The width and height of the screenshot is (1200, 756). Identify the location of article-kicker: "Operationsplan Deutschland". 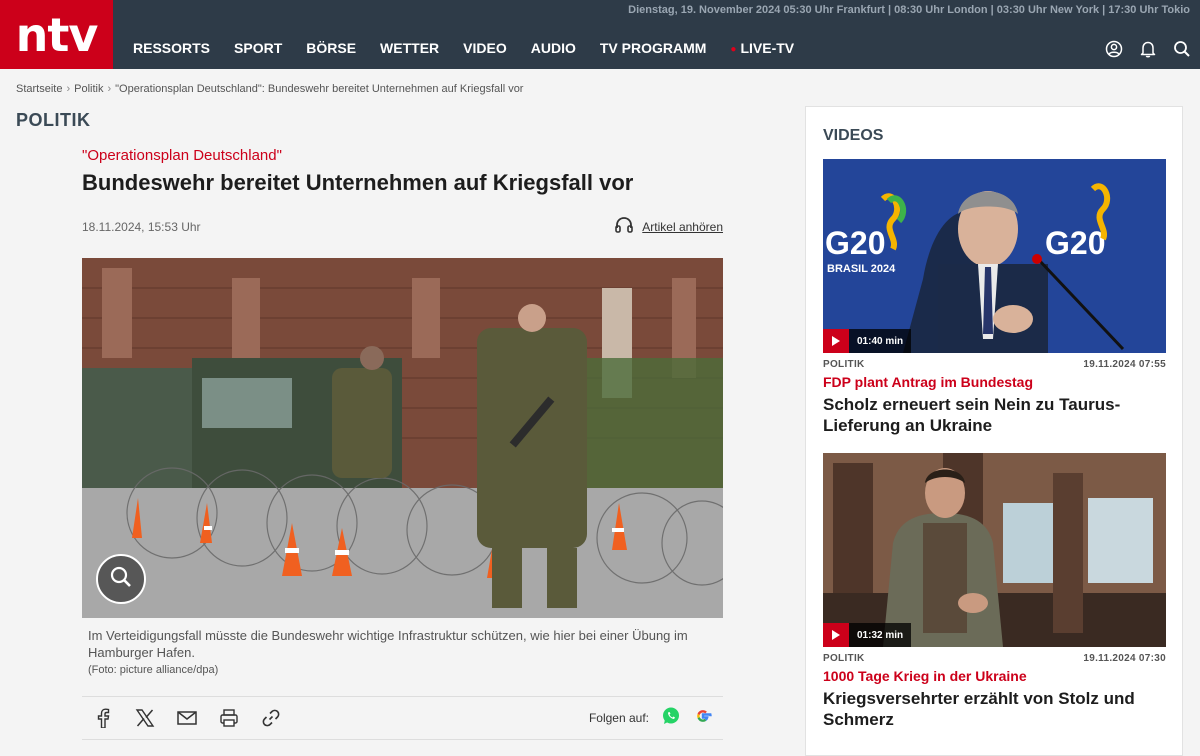
(182, 155).